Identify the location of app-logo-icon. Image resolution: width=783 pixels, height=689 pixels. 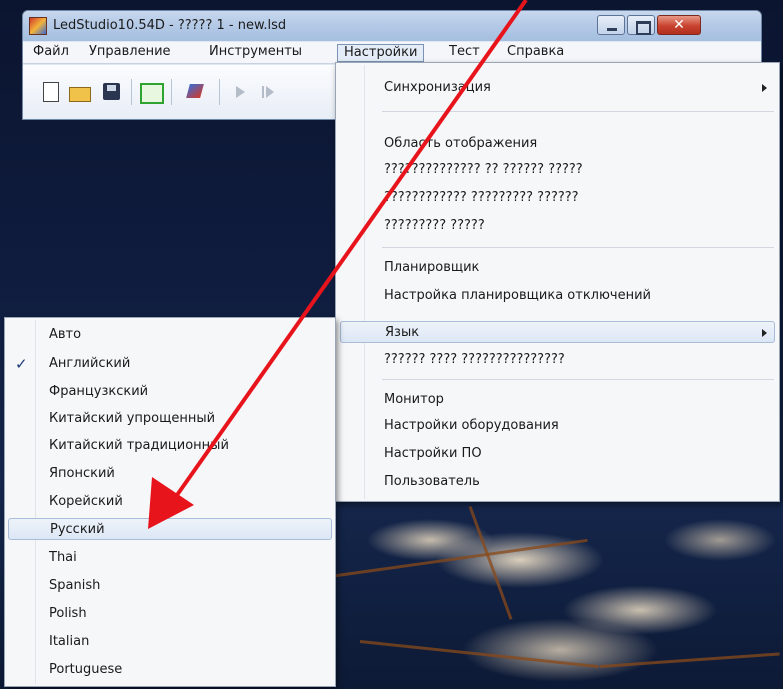
(38, 26).